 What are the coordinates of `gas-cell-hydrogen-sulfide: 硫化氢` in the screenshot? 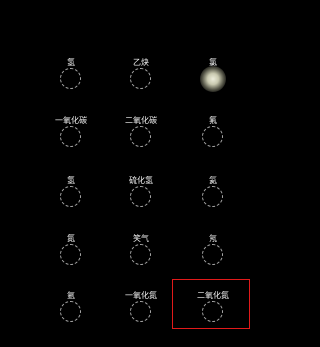 It's located at (141, 204).